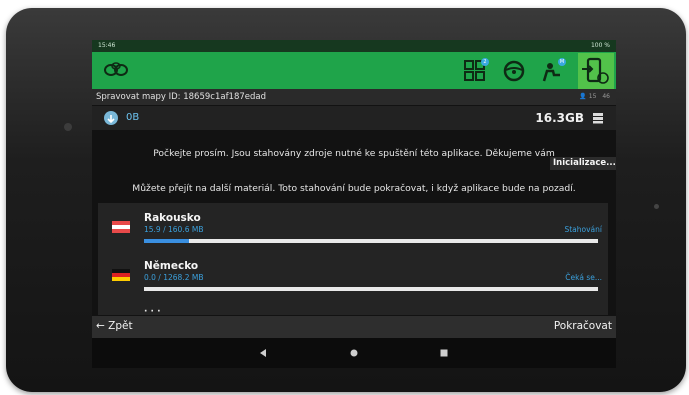  Describe the element at coordinates (485, 62) in the screenshot. I see `maps-badge: 2` at that location.